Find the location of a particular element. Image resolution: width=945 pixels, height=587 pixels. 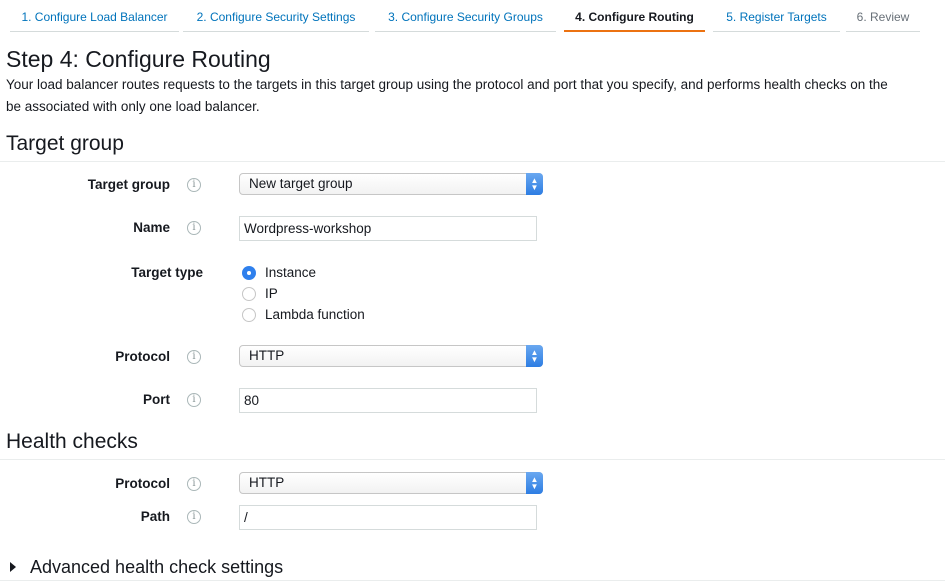

tab-configure-security-settings: 2. Configure Security Settings is located at coordinates (276, 16).